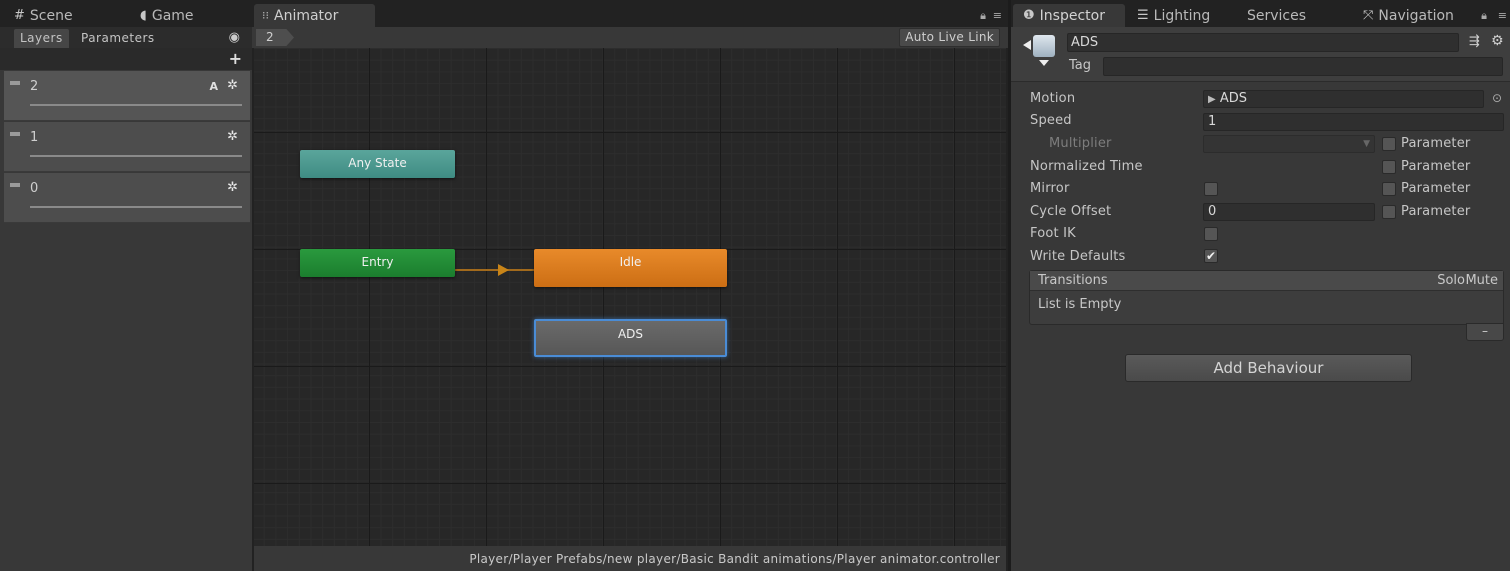  What do you see at coordinates (1263, 42) in the screenshot?
I see `state-name-field: ADS` at bounding box center [1263, 42].